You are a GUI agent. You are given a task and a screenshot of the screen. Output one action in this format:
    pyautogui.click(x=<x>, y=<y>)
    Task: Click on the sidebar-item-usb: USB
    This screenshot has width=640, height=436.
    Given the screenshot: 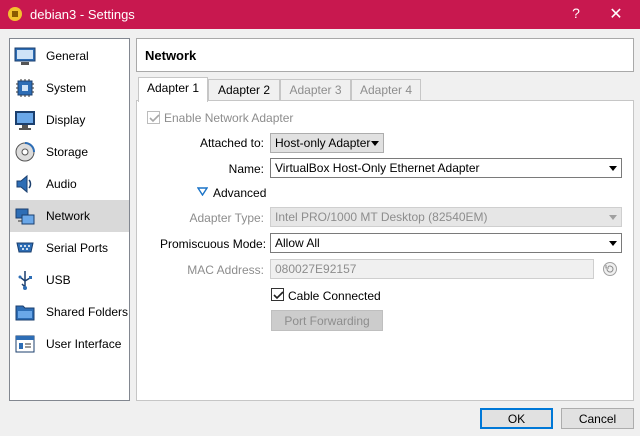 What is the action you would take?
    pyautogui.click(x=69, y=280)
    